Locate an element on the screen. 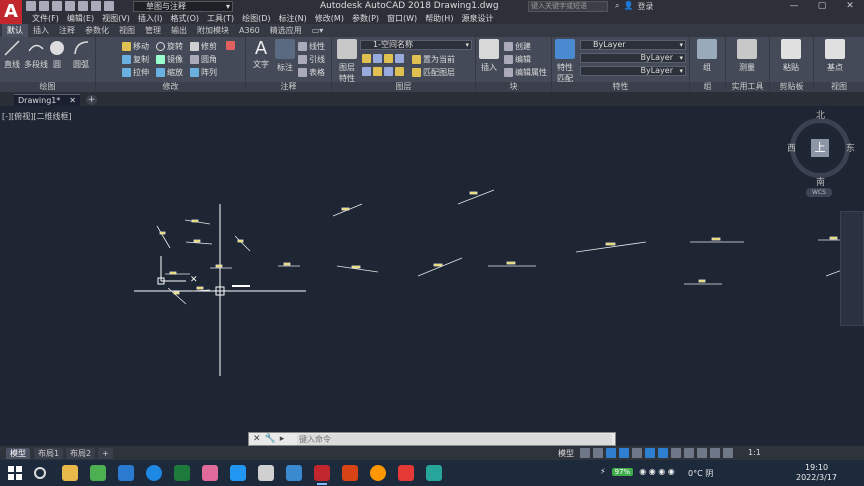  panel-title-annotation: 注释 is located at coordinates (288, 87).